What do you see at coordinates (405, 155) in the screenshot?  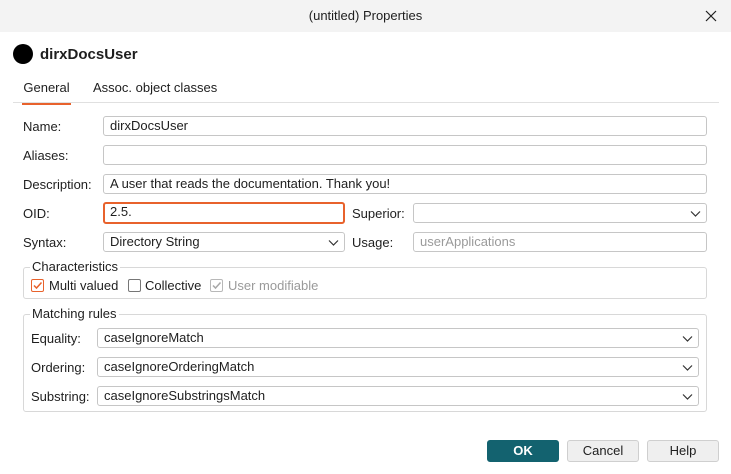 I see `aliases-input` at bounding box center [405, 155].